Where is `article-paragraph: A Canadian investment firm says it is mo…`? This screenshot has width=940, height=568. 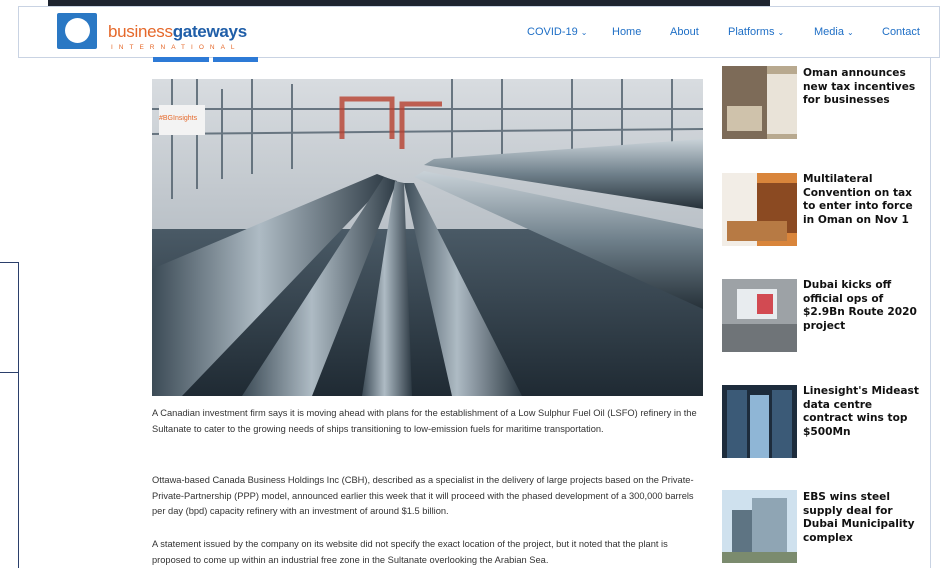
article-paragraph: A Canadian investment firm says it is mo… is located at coordinates (424, 421).